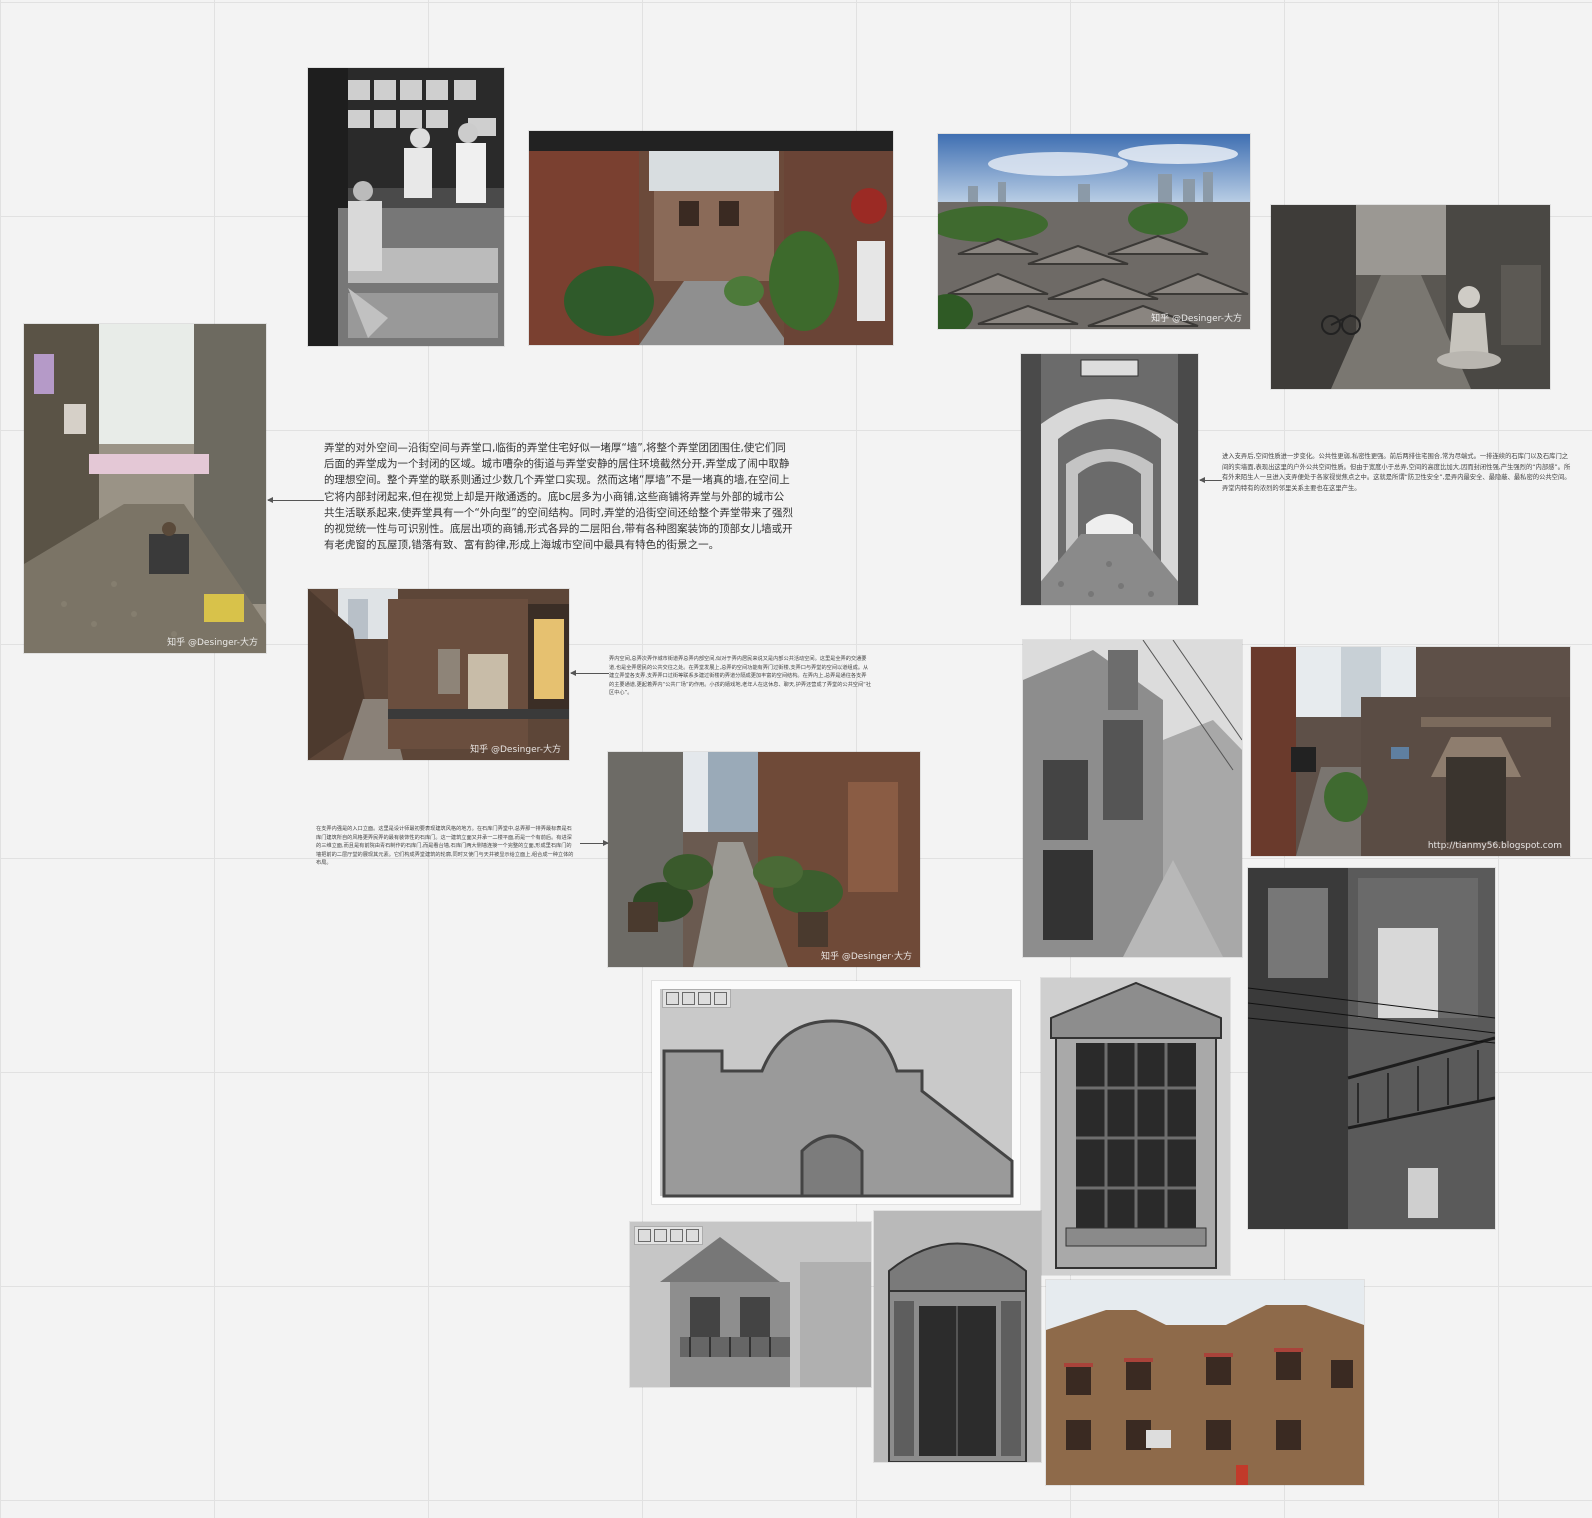 The height and width of the screenshot is (1518, 1592). I want to click on photo-street-cobblestone: 知乎 @Desinger-大方, so click(145, 488).